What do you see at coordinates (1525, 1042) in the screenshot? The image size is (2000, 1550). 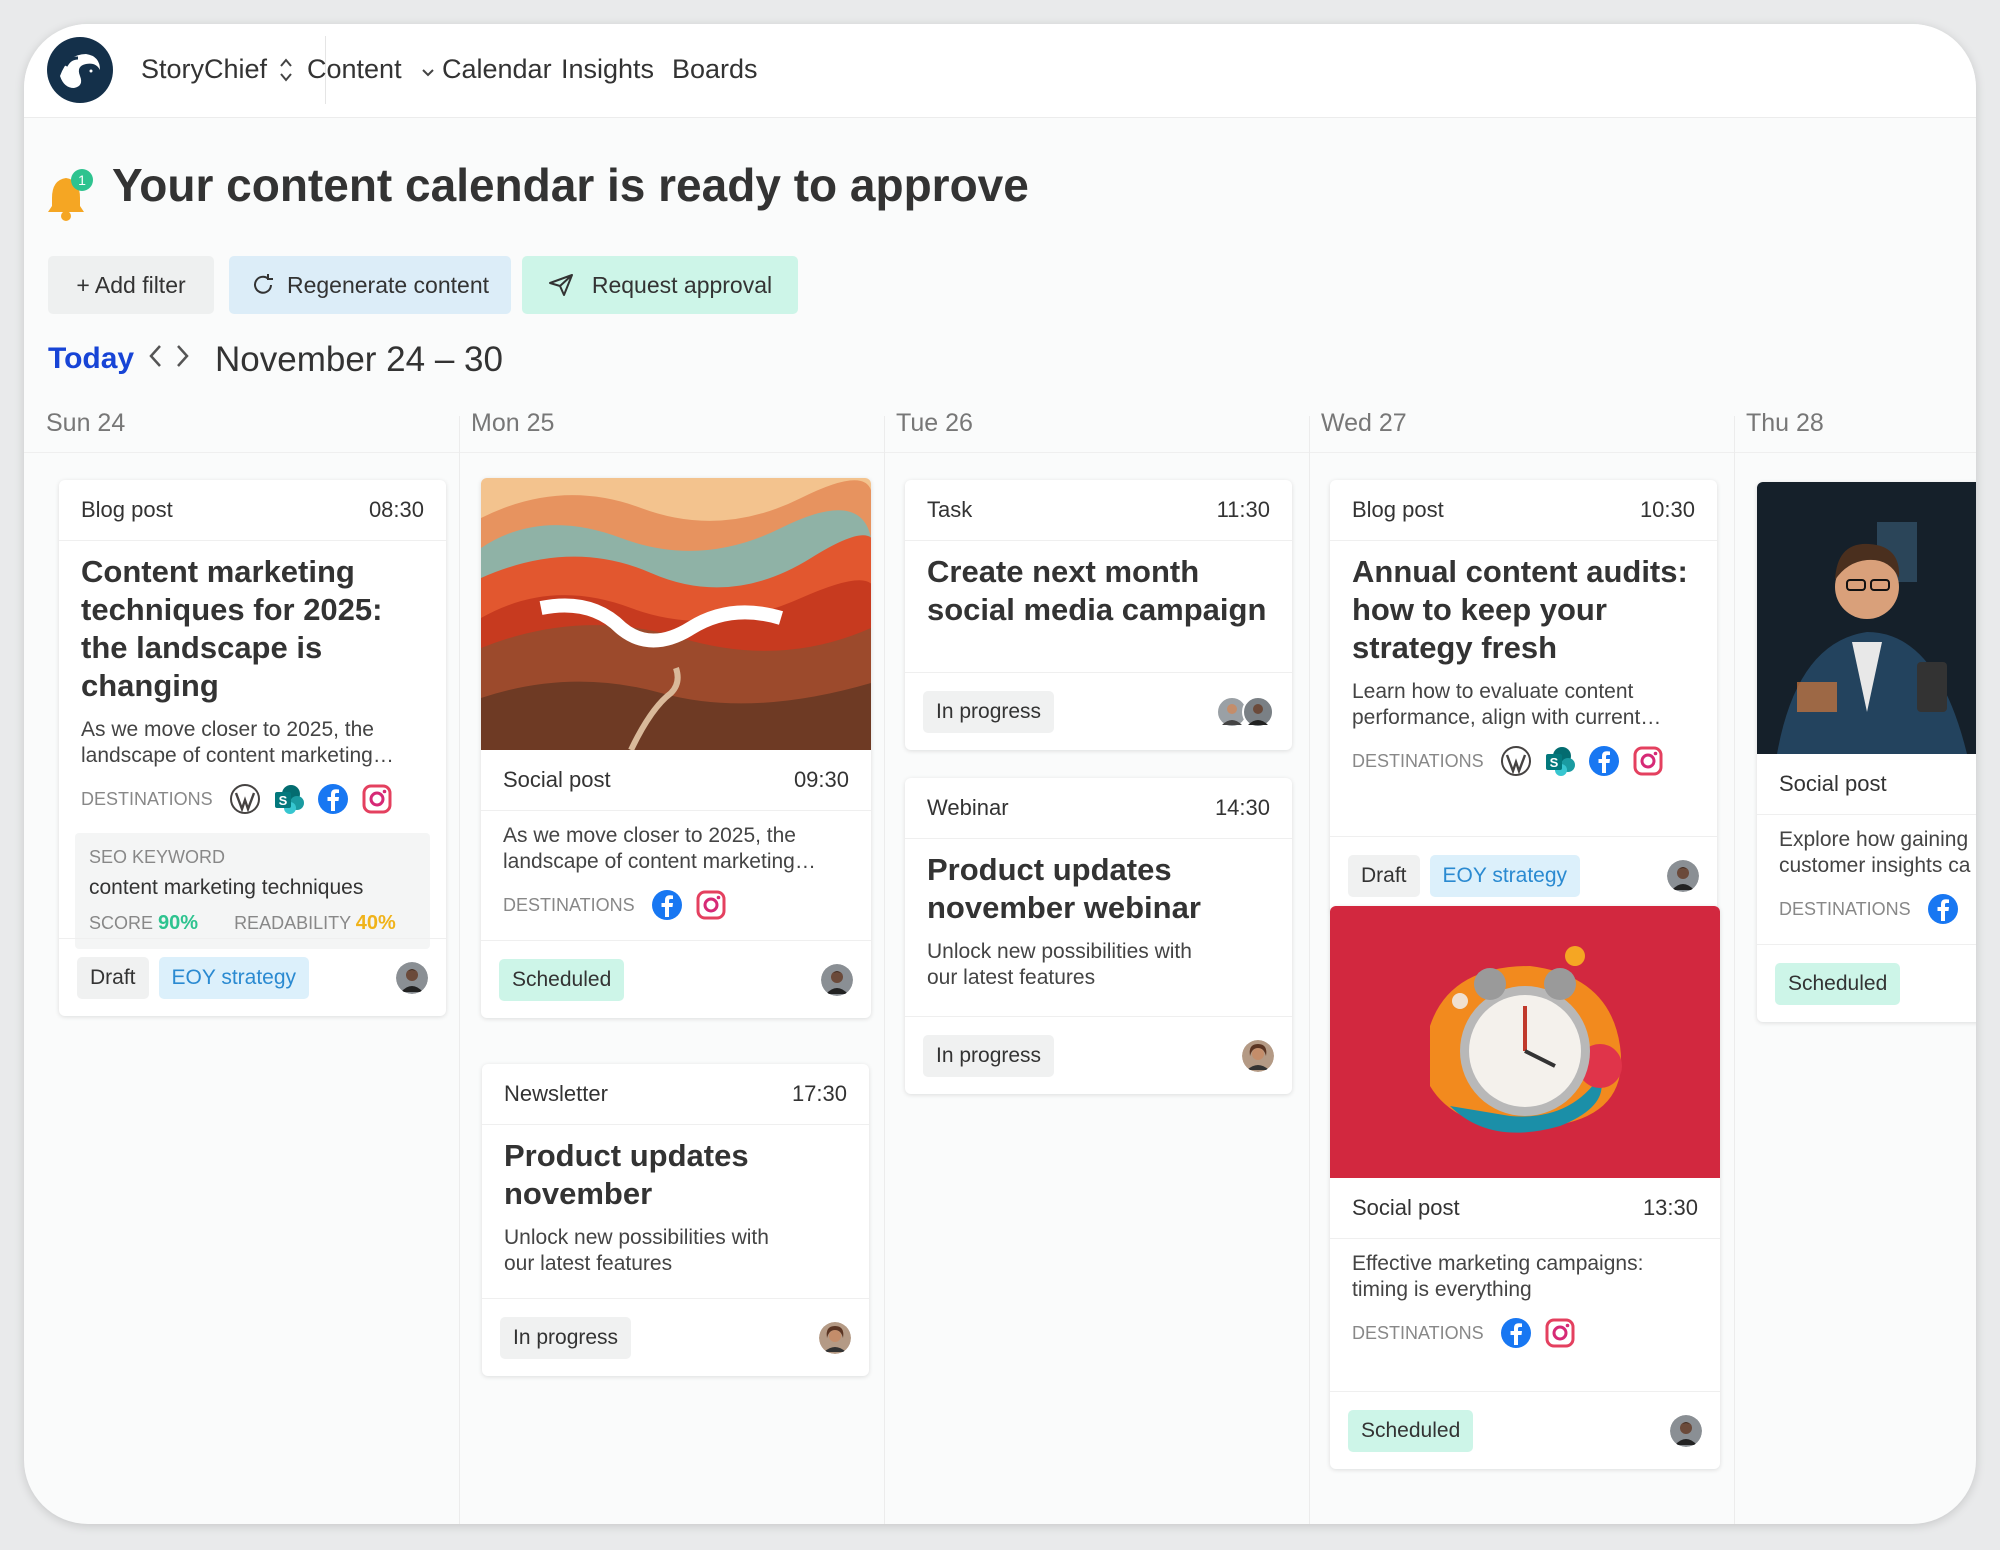 I see `alarm-clock-image` at bounding box center [1525, 1042].